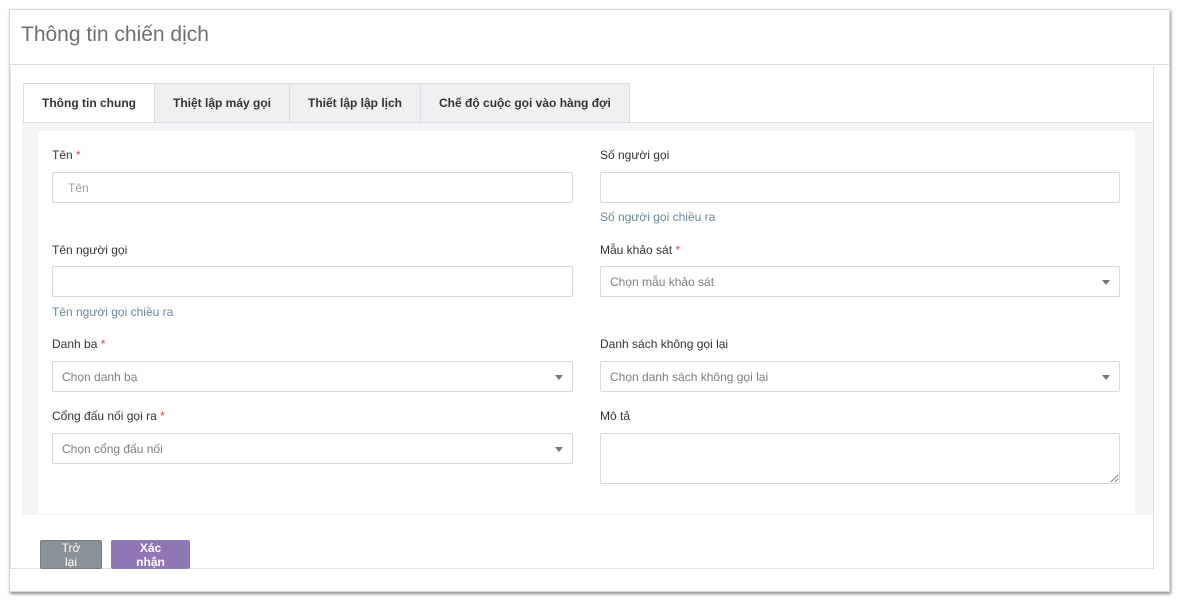  What do you see at coordinates (356, 103) in the screenshot?
I see `tab-schedule-settings: Thiết lập lập lịch` at bounding box center [356, 103].